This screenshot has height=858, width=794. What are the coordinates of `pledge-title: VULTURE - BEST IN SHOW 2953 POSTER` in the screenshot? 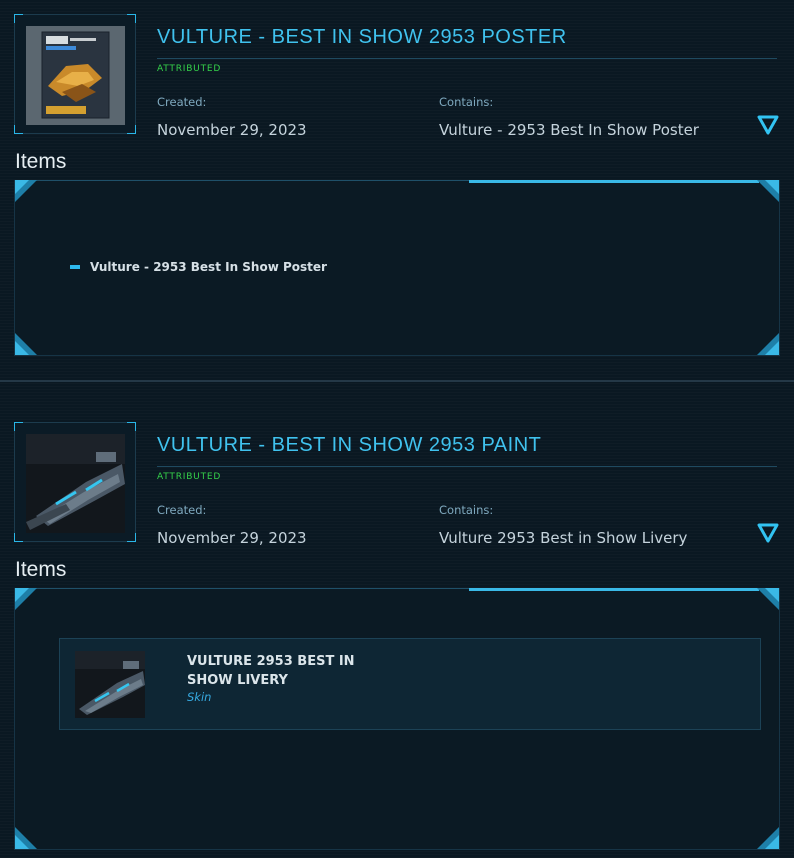 It's located at (467, 42).